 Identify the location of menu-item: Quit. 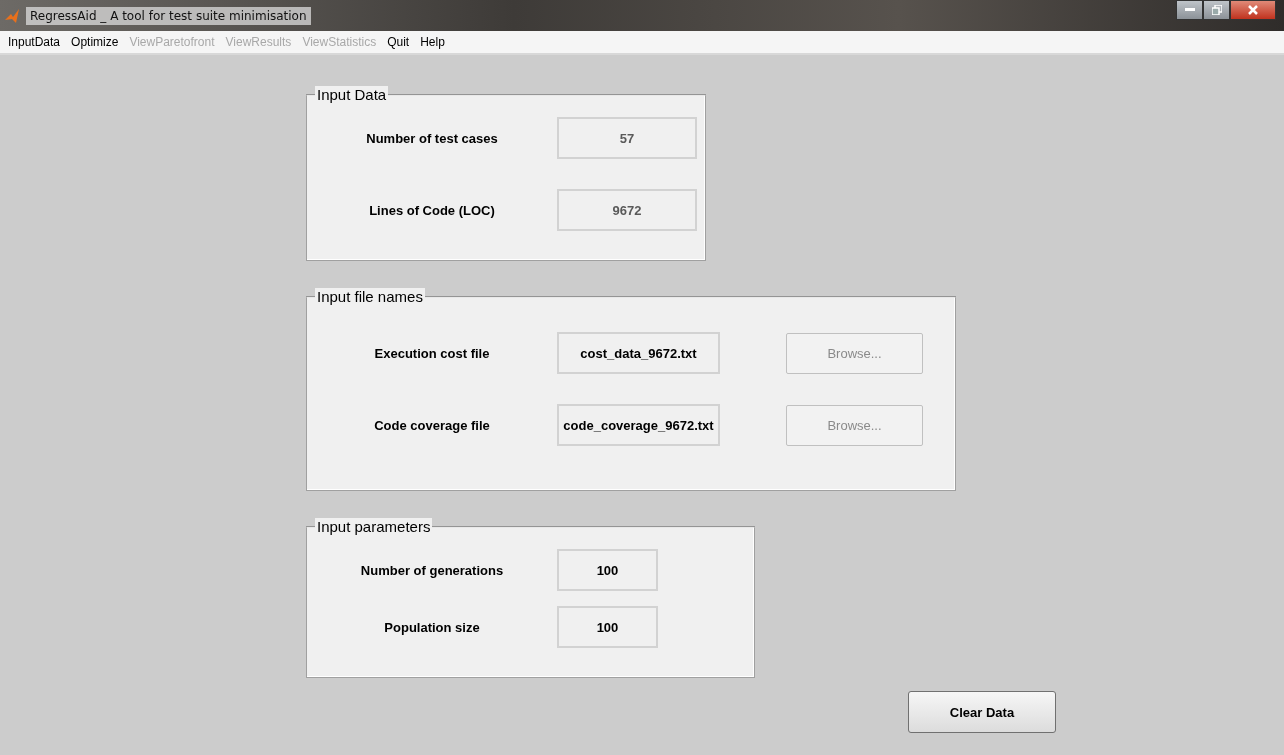
(398, 42).